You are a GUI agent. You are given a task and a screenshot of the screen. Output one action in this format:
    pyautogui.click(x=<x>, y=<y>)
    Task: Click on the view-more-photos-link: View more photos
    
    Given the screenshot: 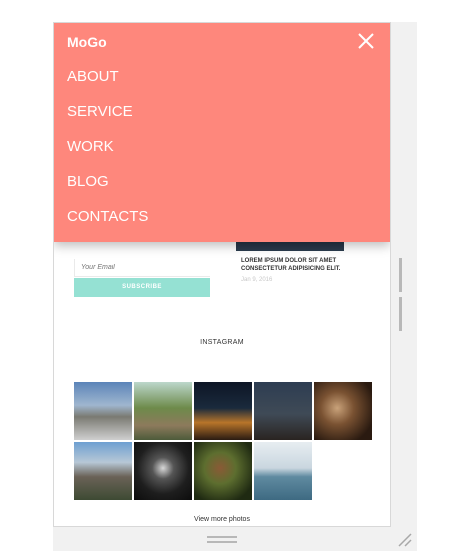 What is the action you would take?
    pyautogui.click(x=222, y=519)
    